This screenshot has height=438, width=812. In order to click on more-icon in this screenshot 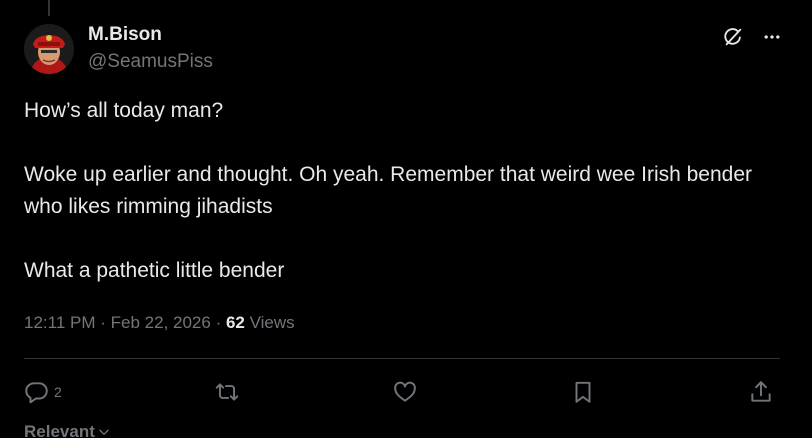, I will do `click(772, 37)`.